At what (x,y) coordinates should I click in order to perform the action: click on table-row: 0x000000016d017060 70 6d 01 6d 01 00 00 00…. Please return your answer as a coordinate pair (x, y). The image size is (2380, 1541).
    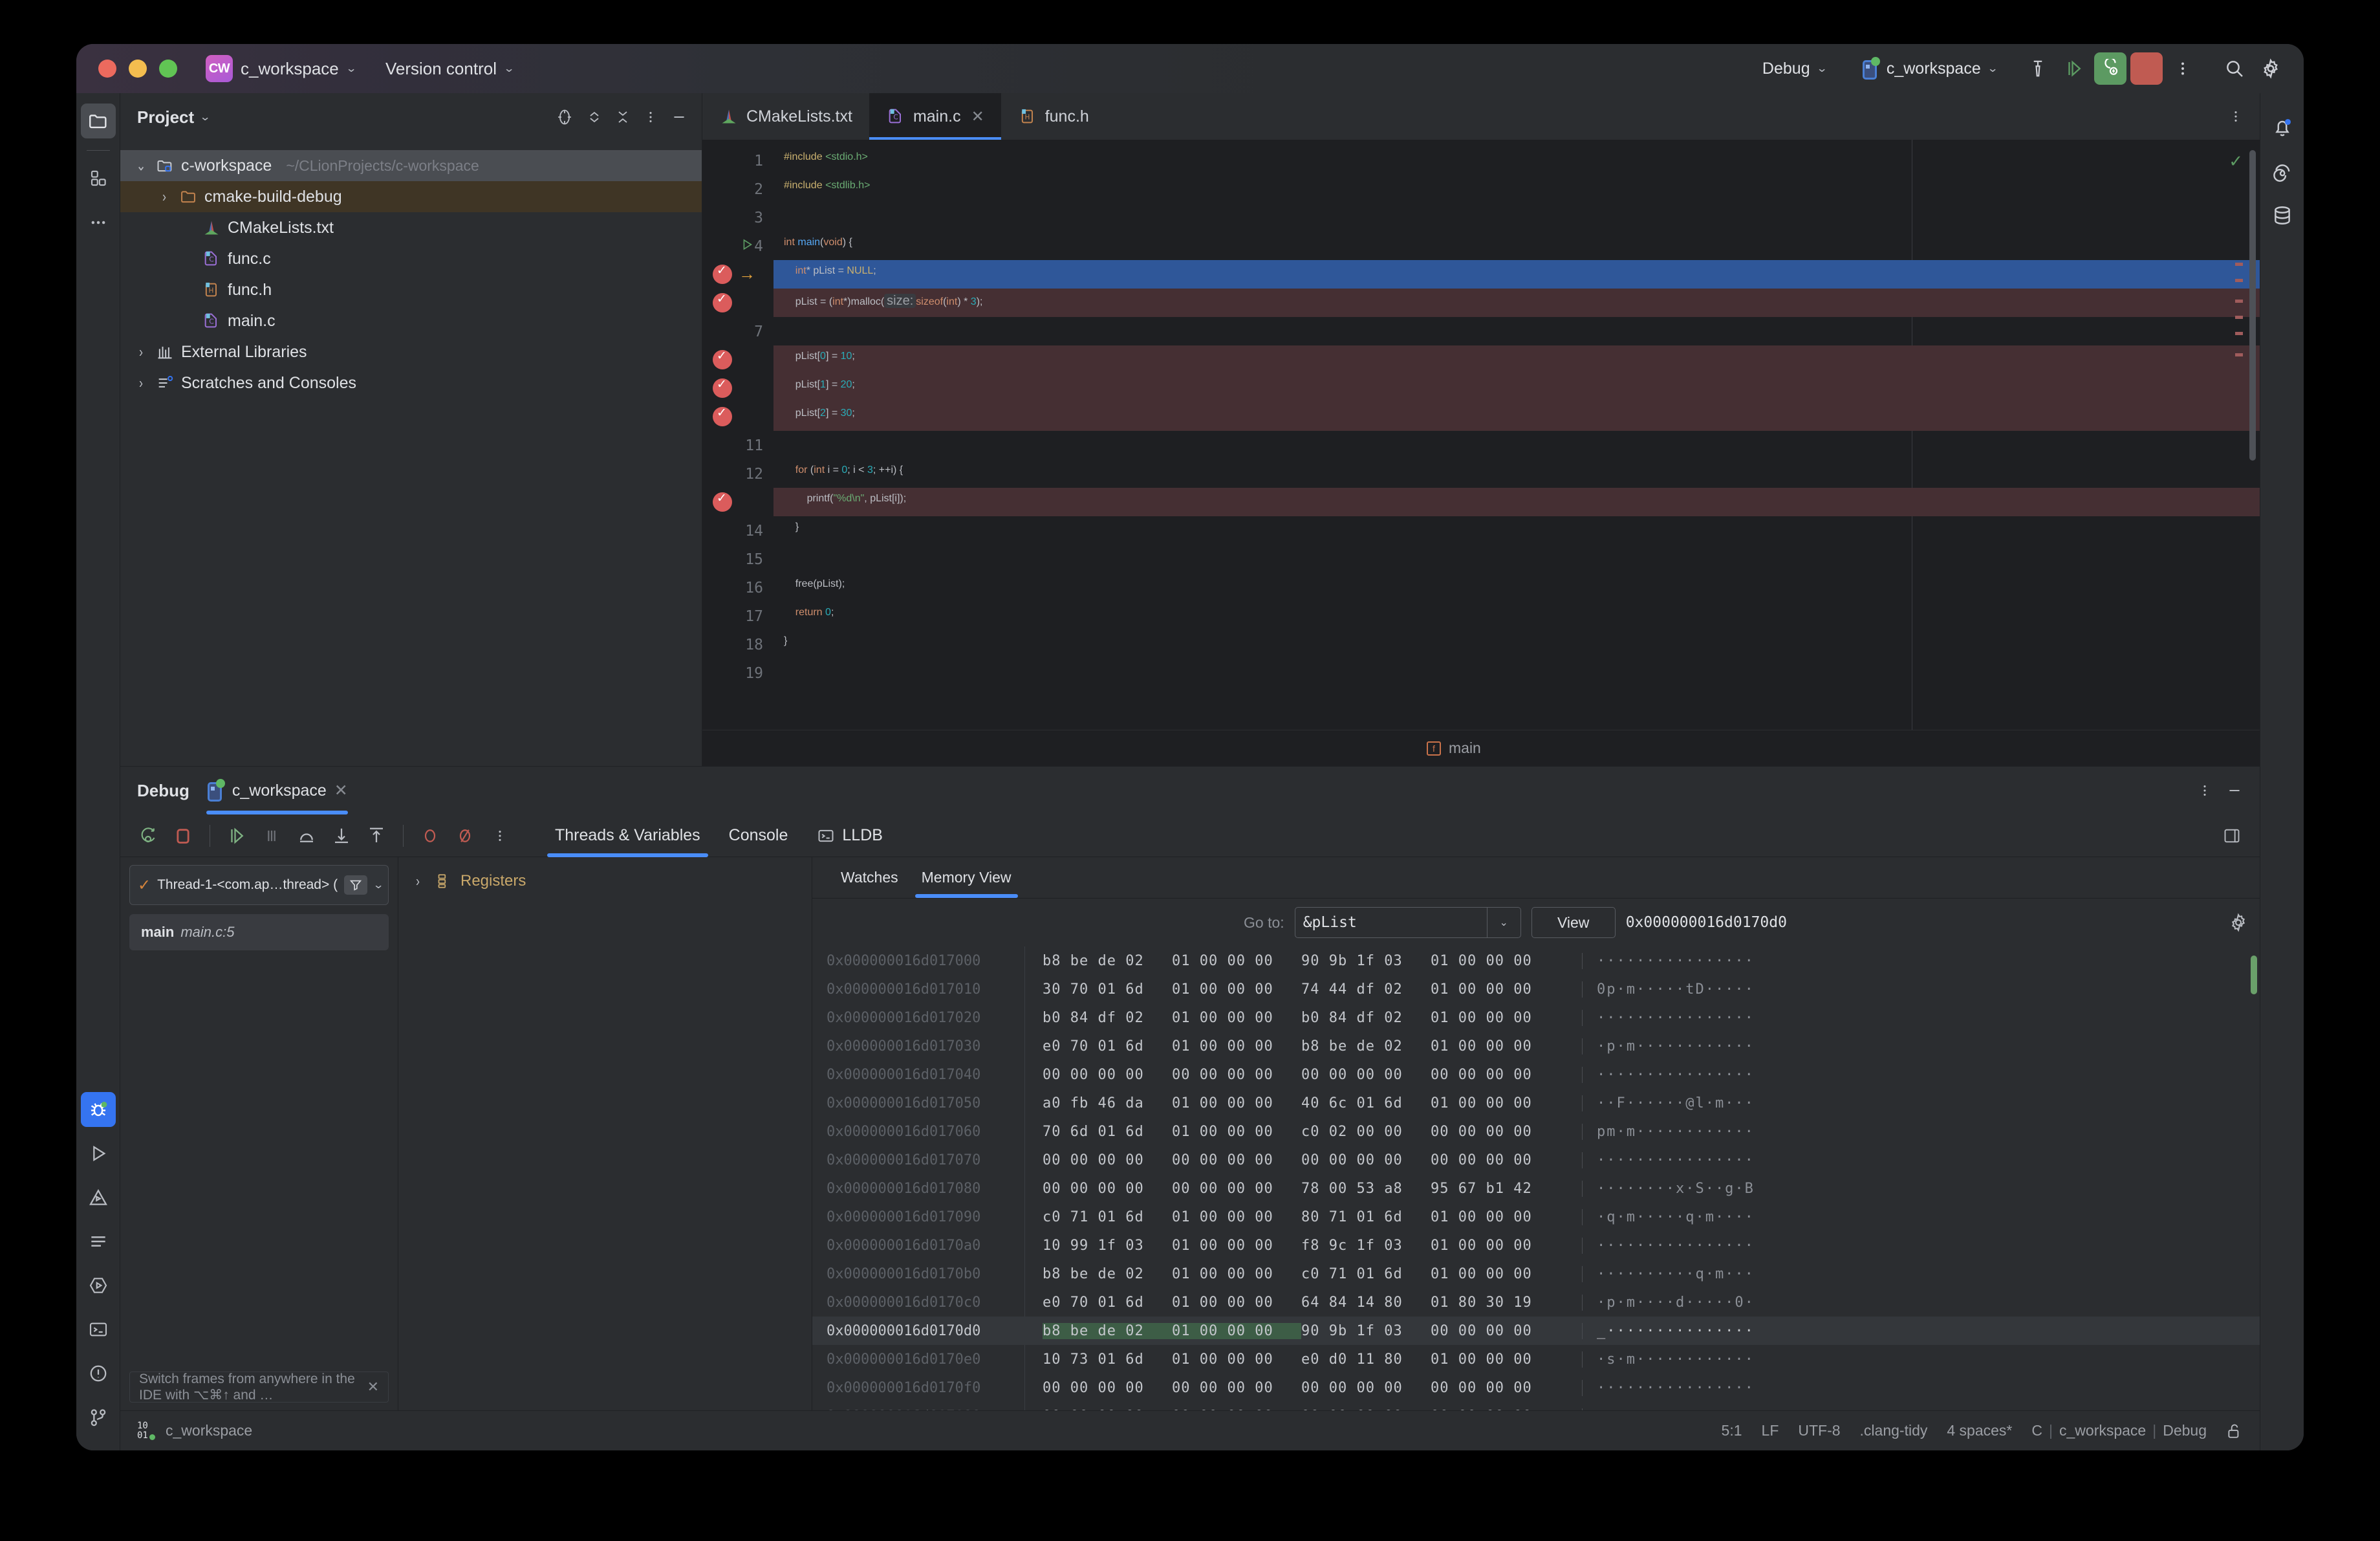
    Looking at the image, I should click on (1536, 1131).